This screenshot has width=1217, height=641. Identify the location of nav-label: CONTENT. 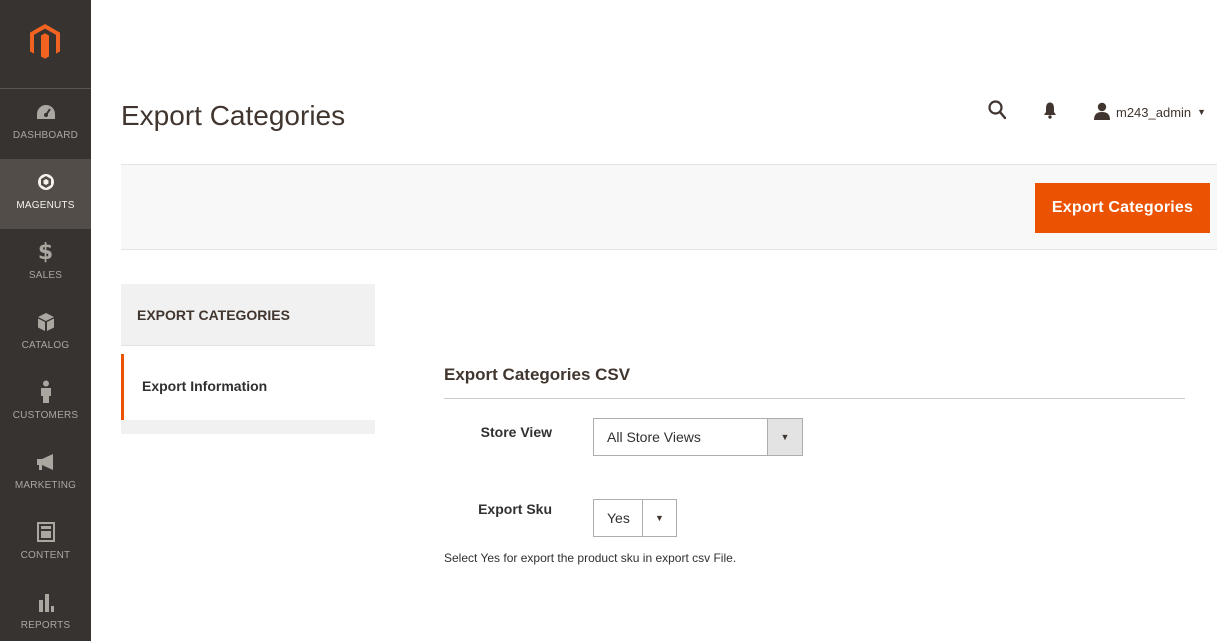
(45, 555).